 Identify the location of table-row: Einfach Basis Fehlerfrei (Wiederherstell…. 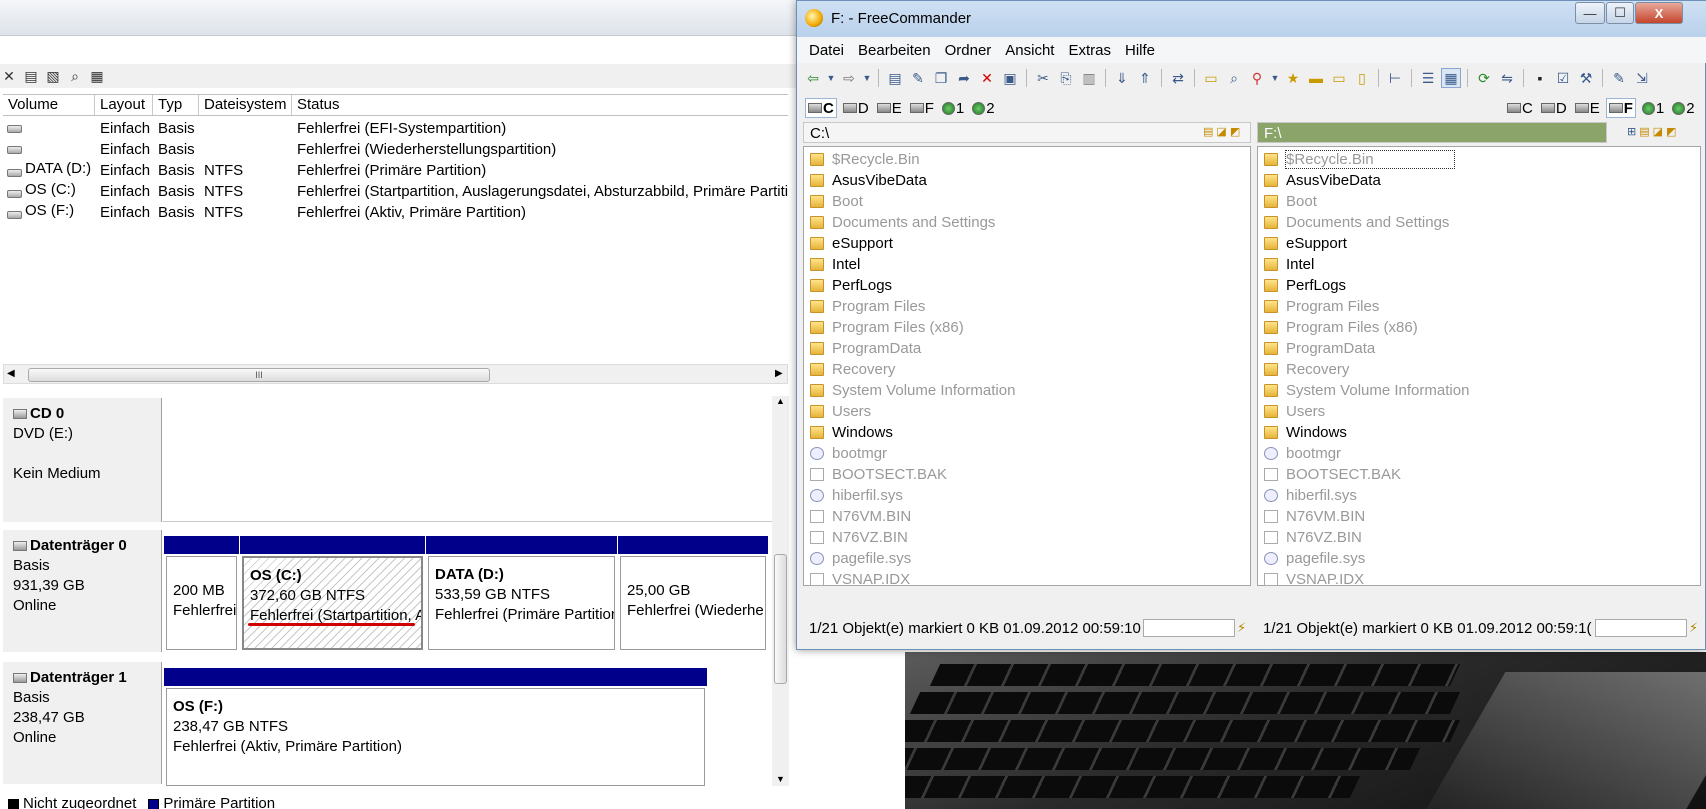
(395, 149).